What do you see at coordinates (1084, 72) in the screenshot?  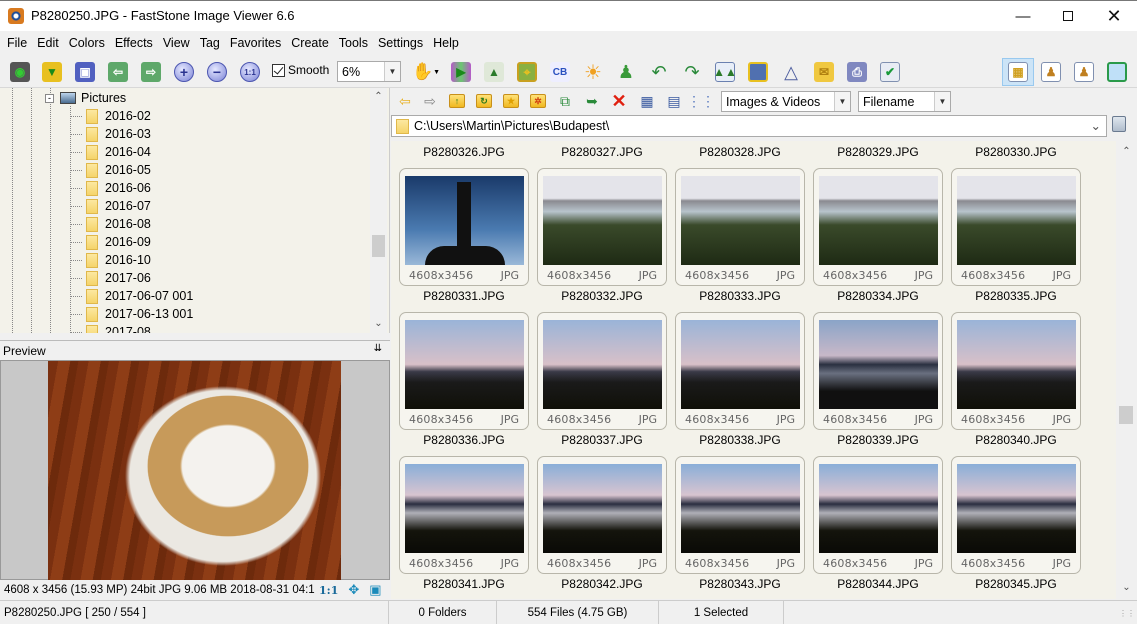 I see `full-view-button: ♟` at bounding box center [1084, 72].